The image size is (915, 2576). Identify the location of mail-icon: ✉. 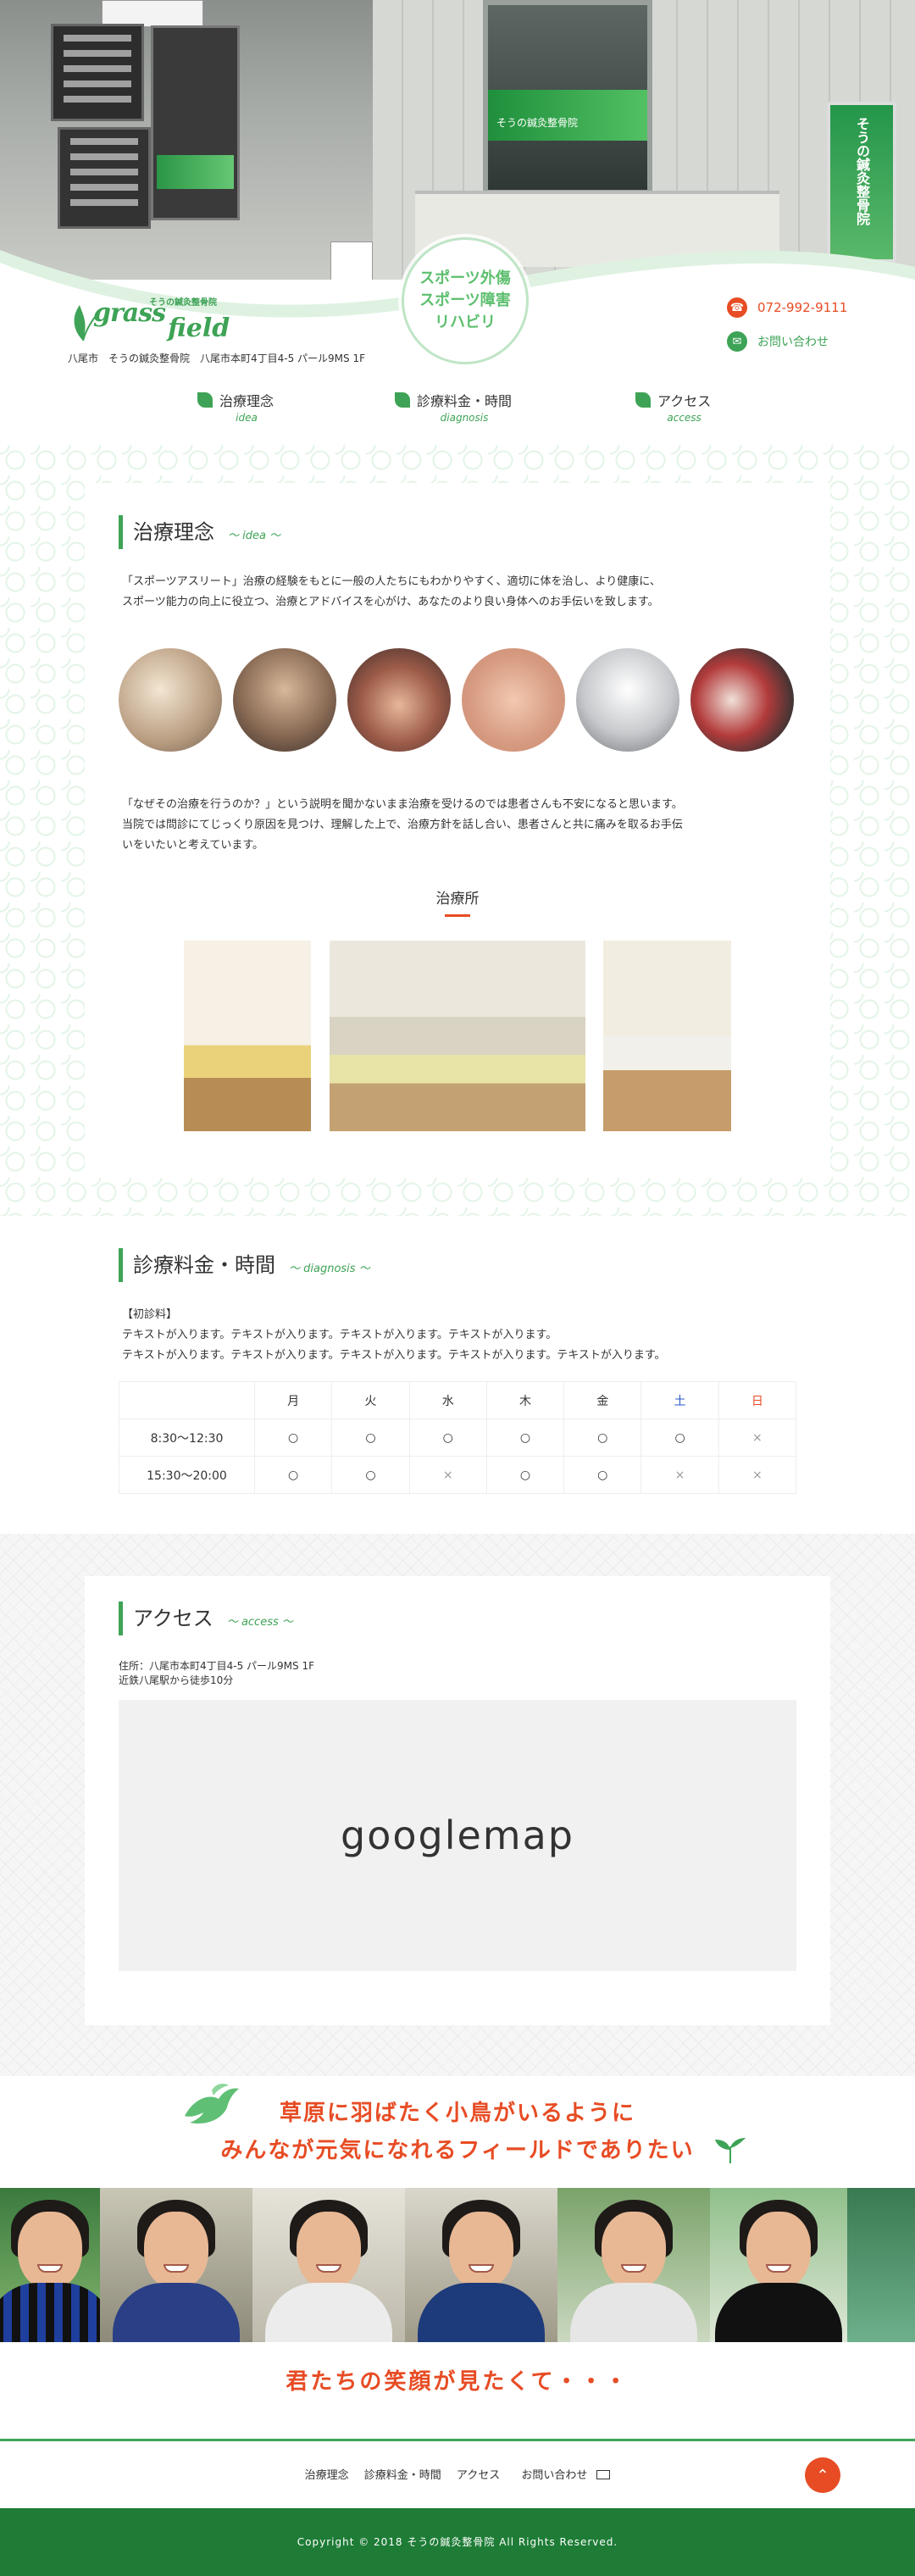
(737, 341).